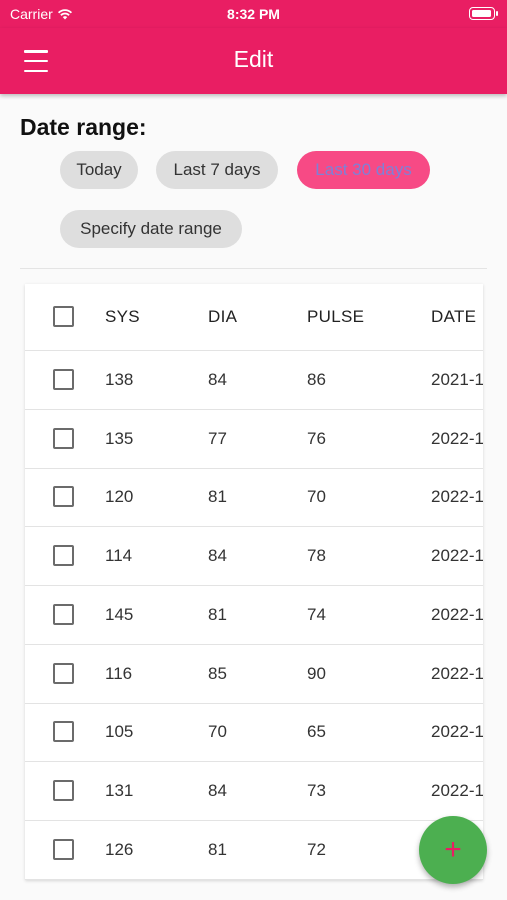 The width and height of the screenshot is (507, 900). I want to click on table-header-row: SYS DIA PULSE DATE, so click(254, 317).